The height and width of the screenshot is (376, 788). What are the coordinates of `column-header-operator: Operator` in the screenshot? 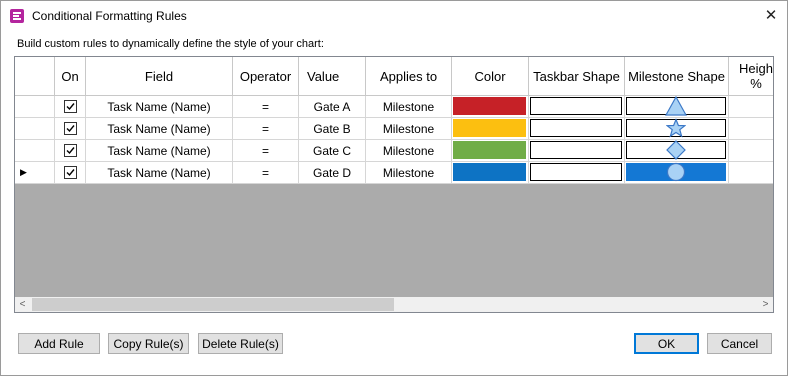 It's located at (266, 76).